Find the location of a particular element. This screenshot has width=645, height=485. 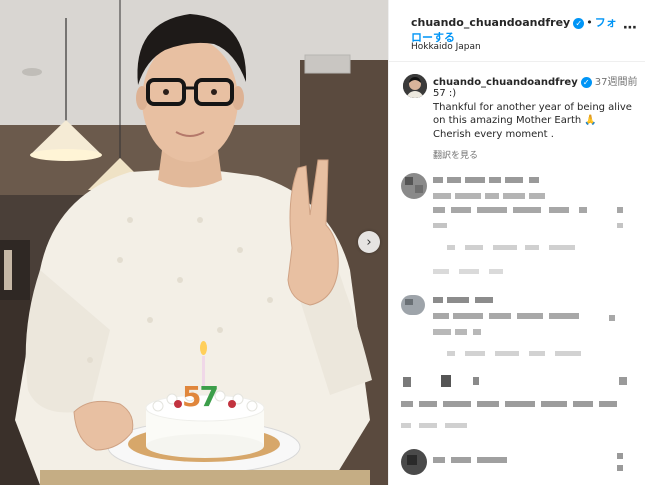

comment-3-redacted is located at coordinates (514, 401).